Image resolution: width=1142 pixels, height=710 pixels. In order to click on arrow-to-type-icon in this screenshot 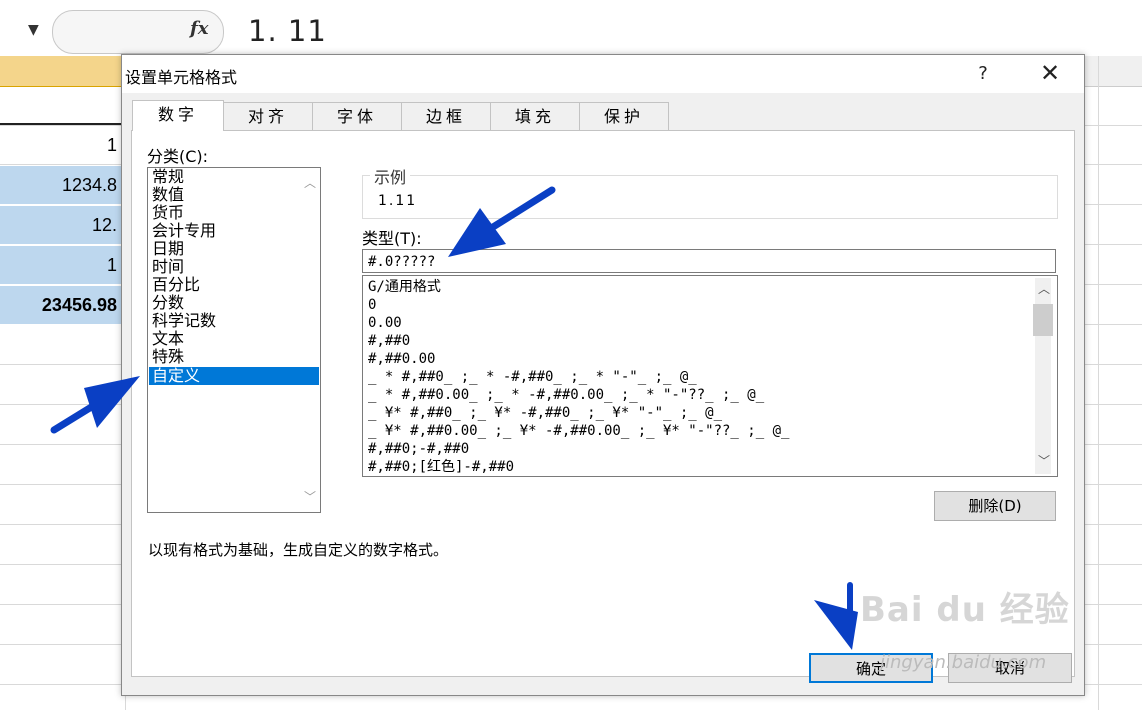, I will do `click(502, 221)`.